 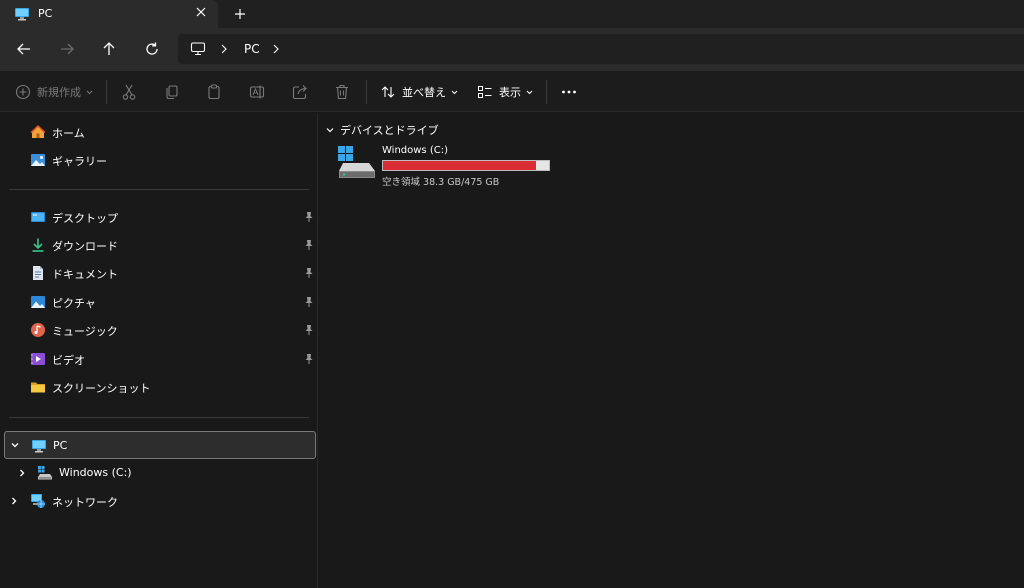 I want to click on view-button: 表示, so click(x=505, y=92).